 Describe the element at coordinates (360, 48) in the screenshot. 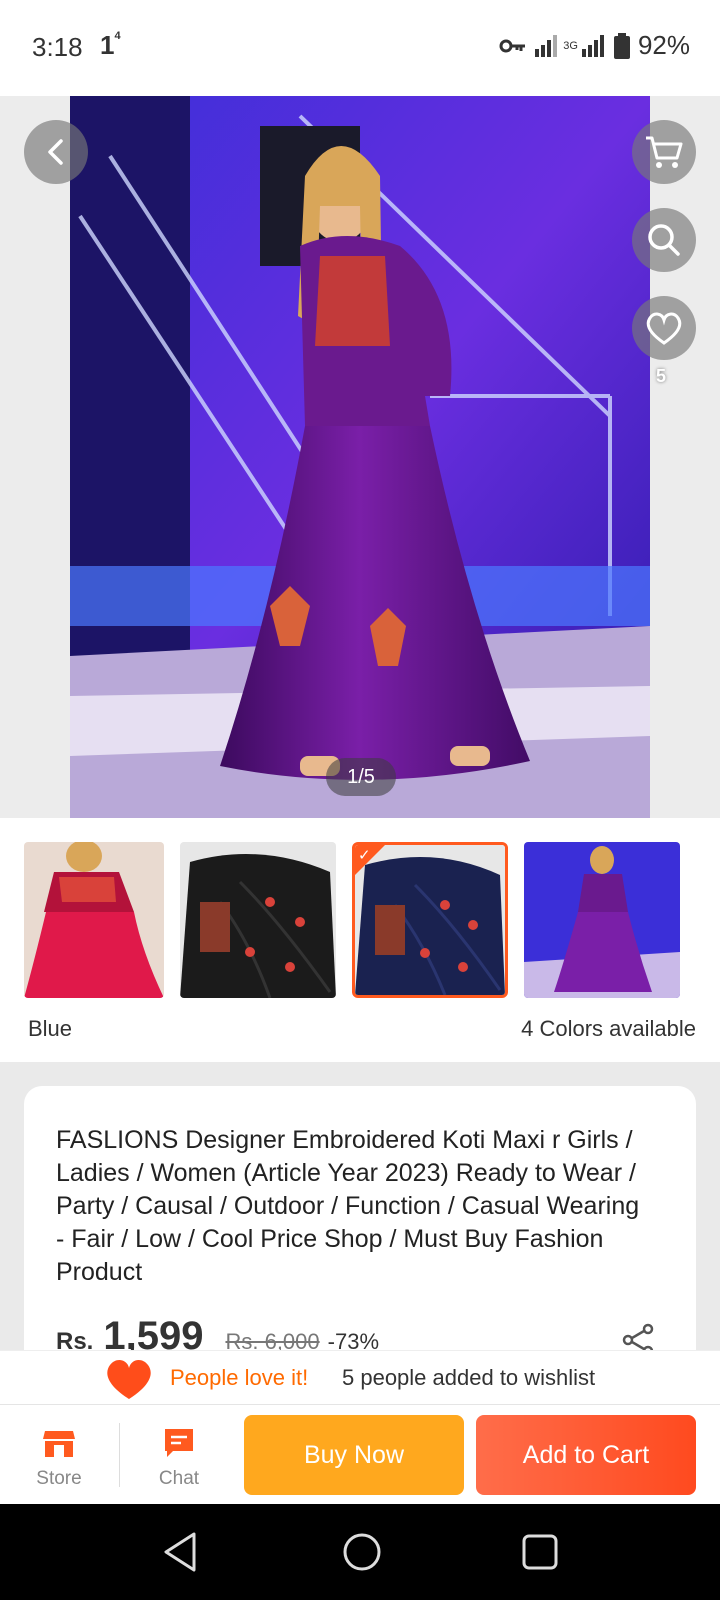

I see `status-bar: 3:18 14 3G 92%` at that location.